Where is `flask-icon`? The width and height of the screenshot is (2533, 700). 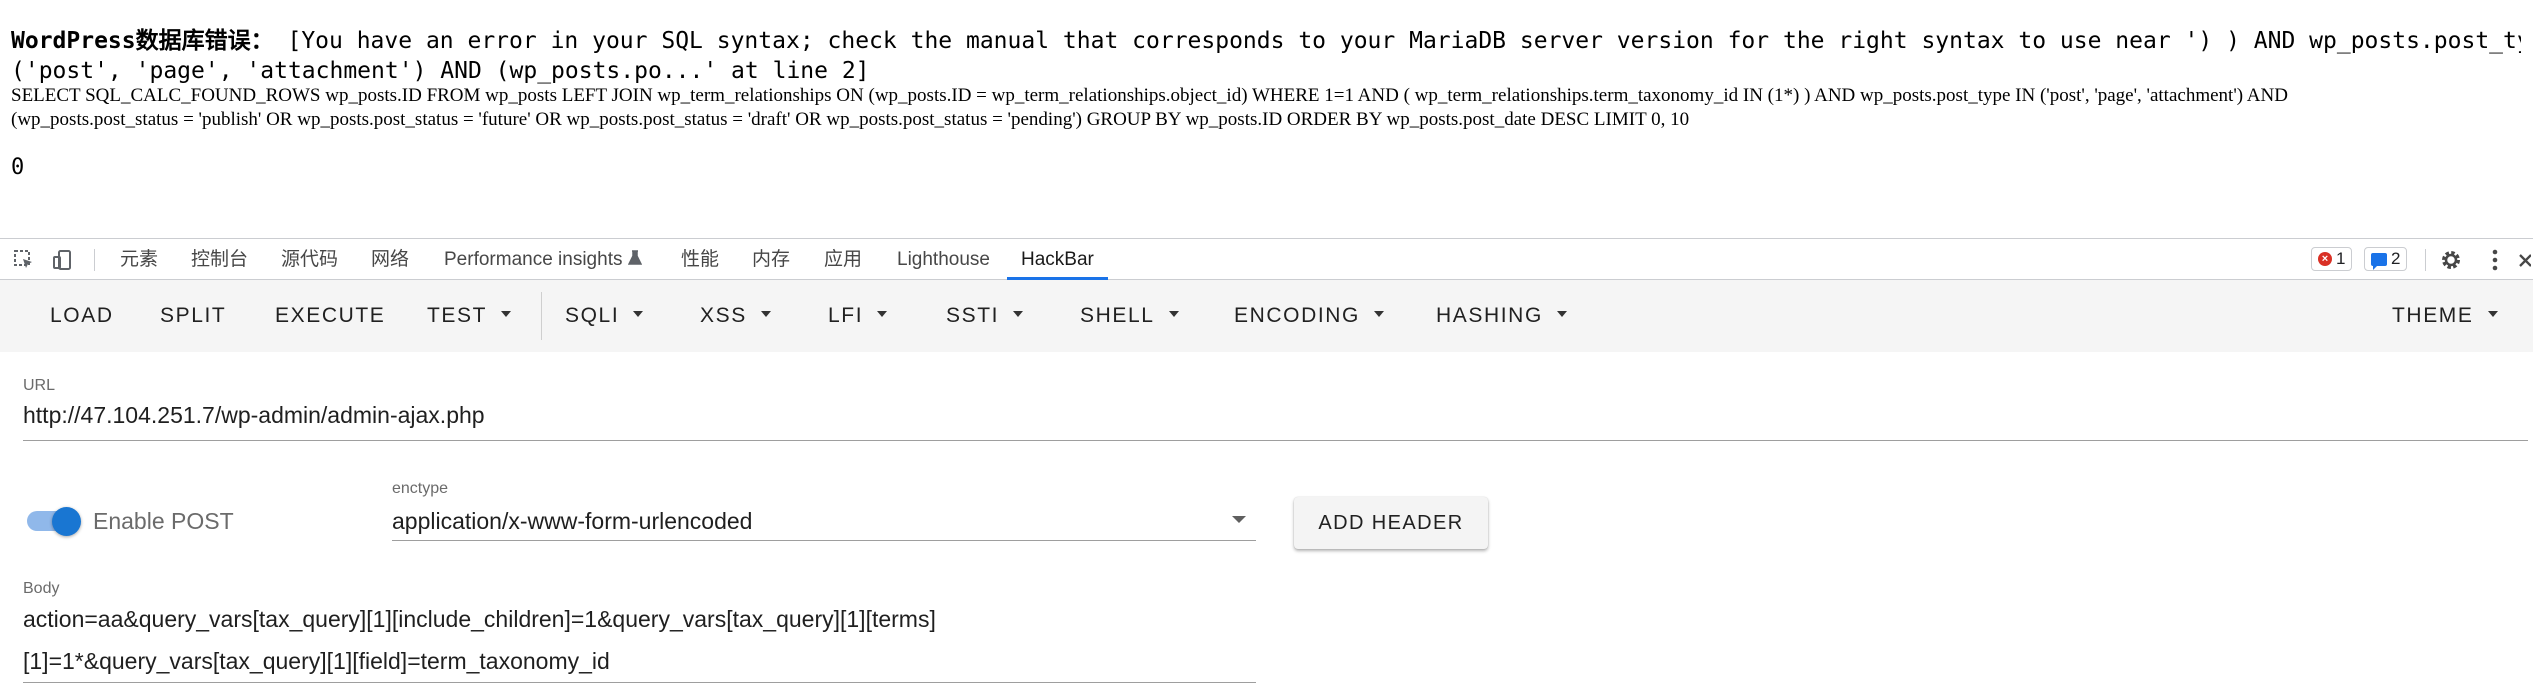
flask-icon is located at coordinates (634, 257).